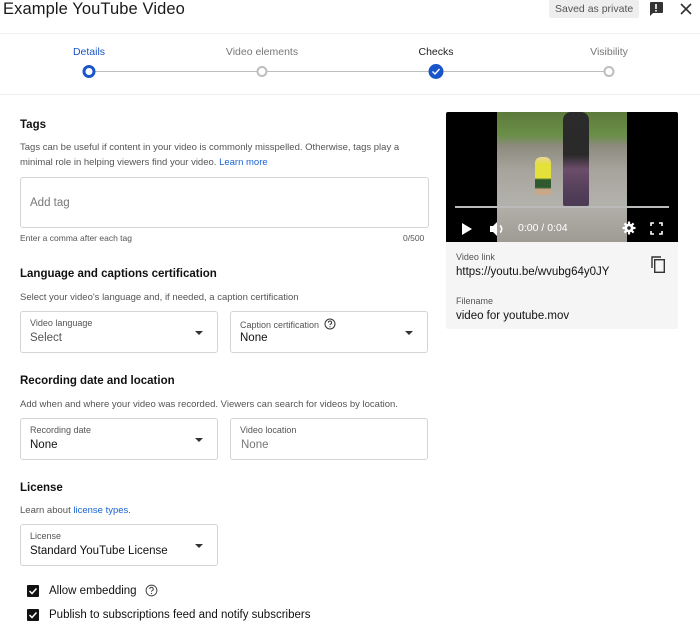 The image size is (700, 632). What do you see at coordinates (220, 510) in the screenshot?
I see `license-description: Learn about license types.` at bounding box center [220, 510].